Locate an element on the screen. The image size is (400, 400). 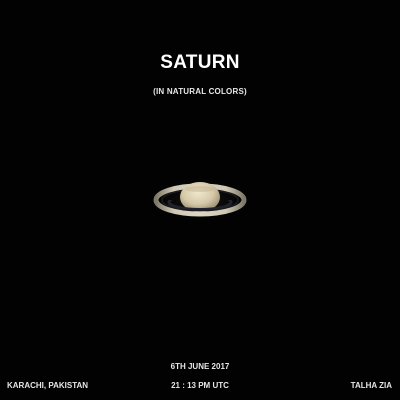
capture-date: 6TH JUNE 2017 is located at coordinates (200, 366).